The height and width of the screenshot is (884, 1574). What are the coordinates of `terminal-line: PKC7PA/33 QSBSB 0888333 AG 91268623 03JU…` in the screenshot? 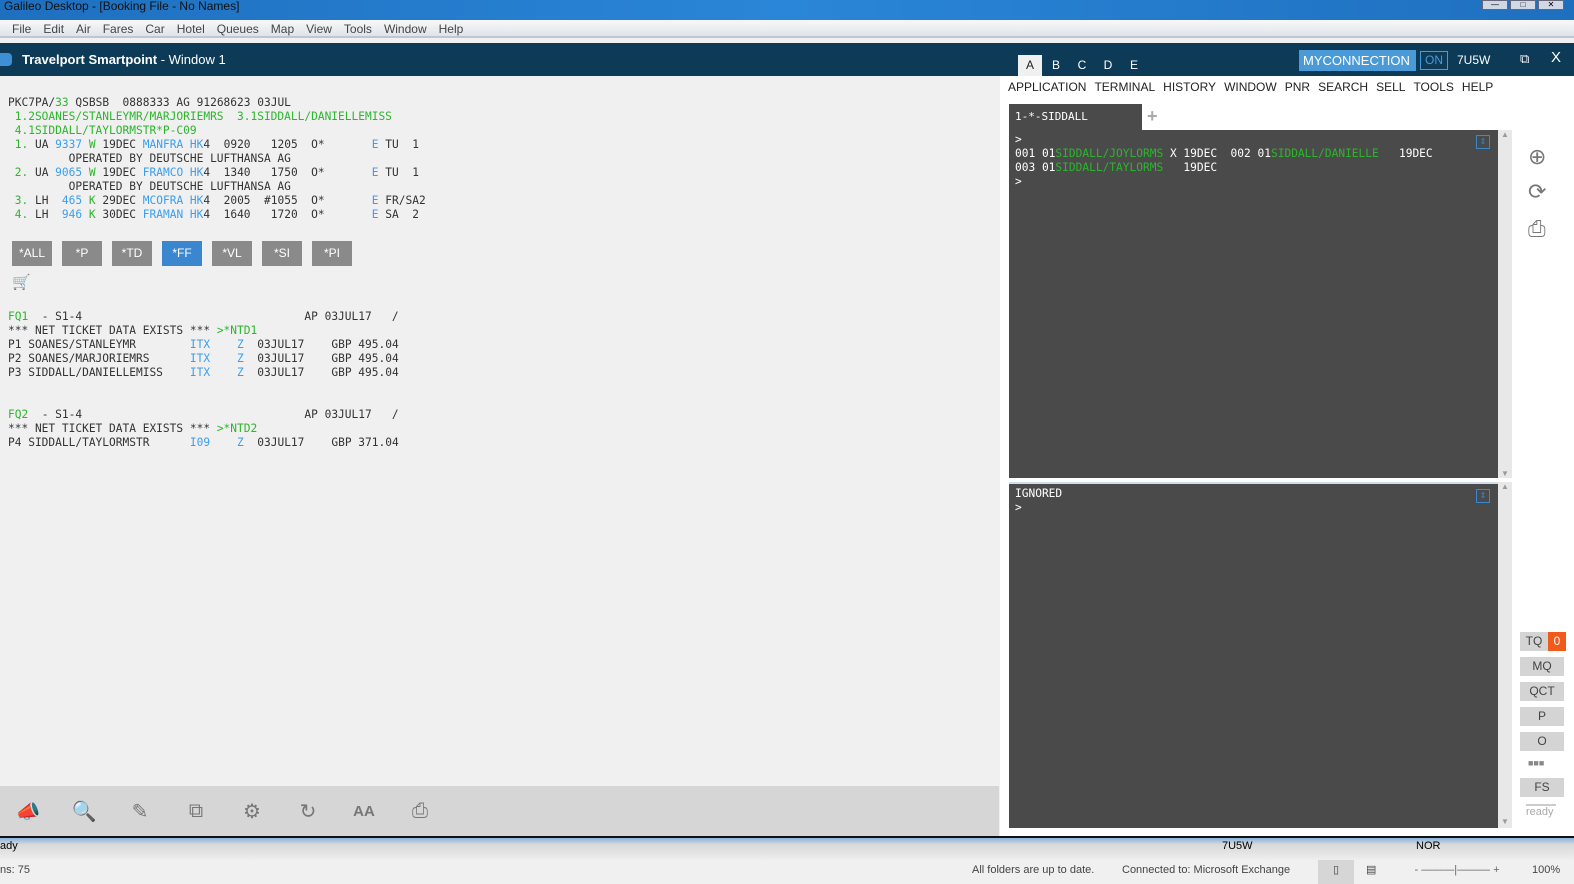 It's located at (217, 103).